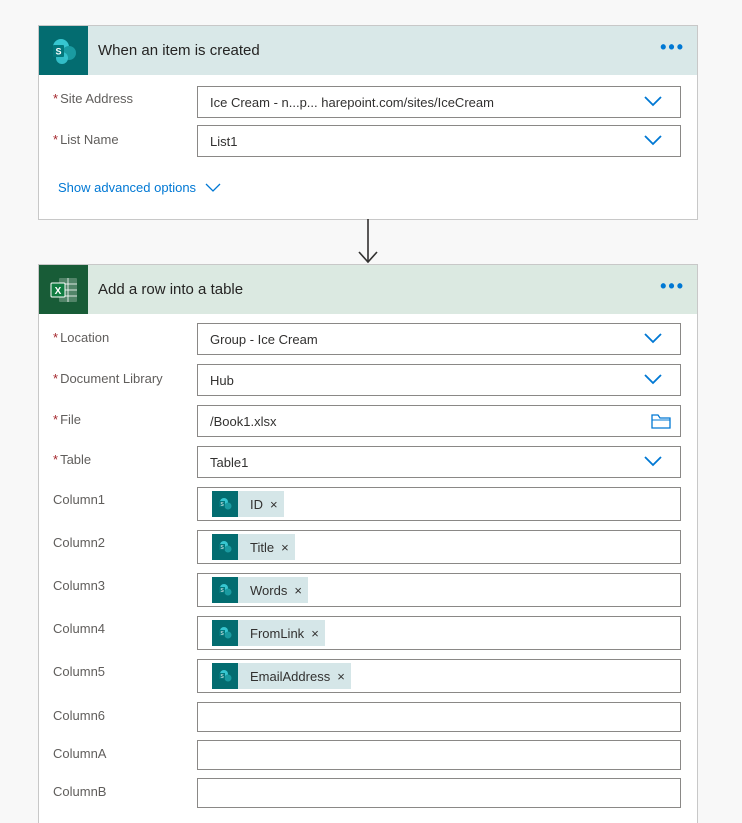  I want to click on location-label-text: Location, so click(85, 337).